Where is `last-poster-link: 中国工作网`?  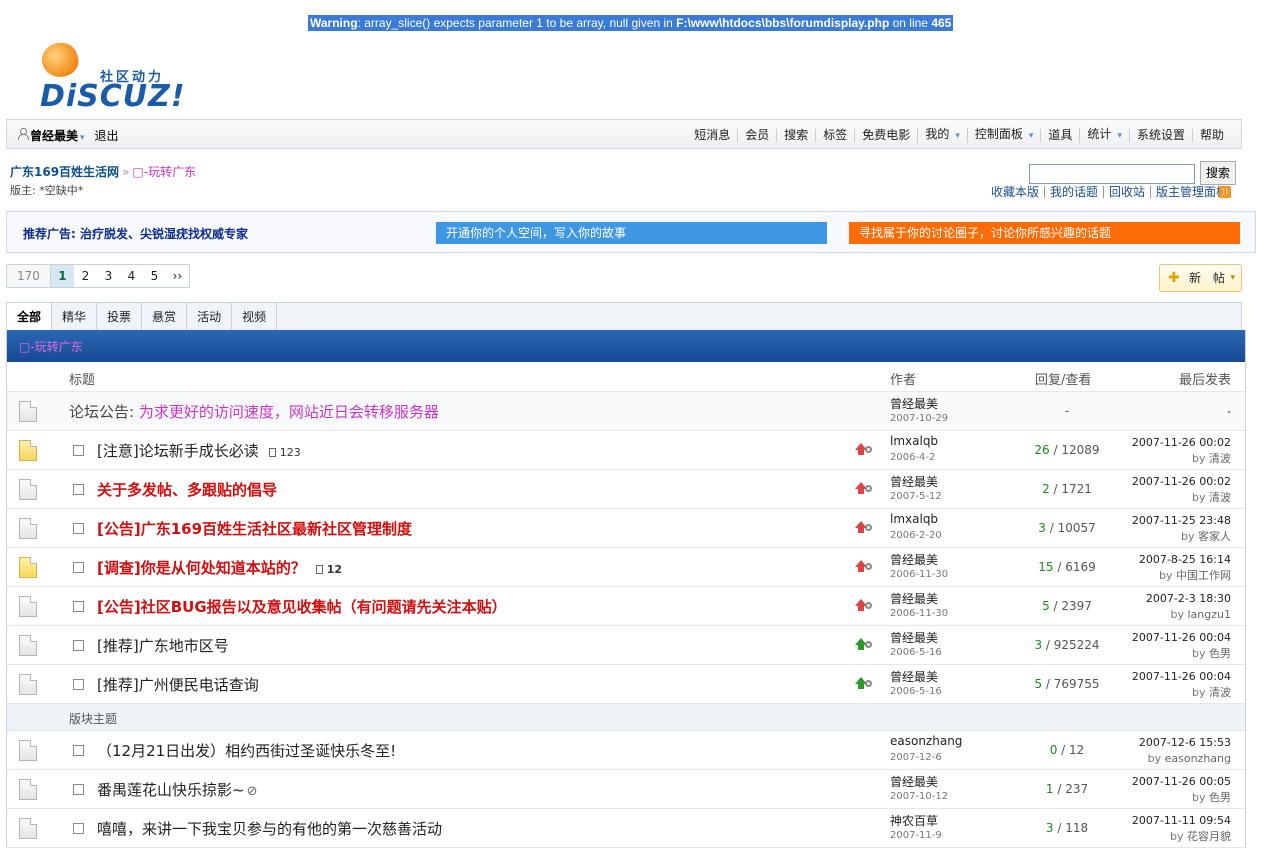
last-poster-link: 中国工作网 is located at coordinates (1203, 575).